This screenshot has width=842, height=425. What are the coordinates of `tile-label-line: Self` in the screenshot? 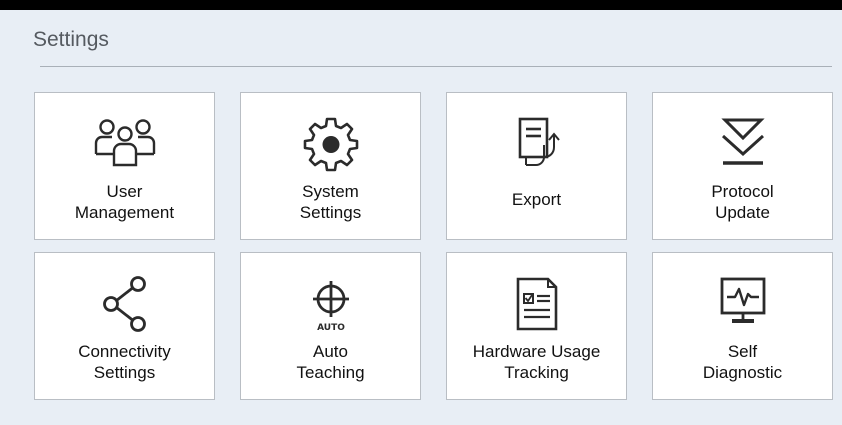 It's located at (742, 351).